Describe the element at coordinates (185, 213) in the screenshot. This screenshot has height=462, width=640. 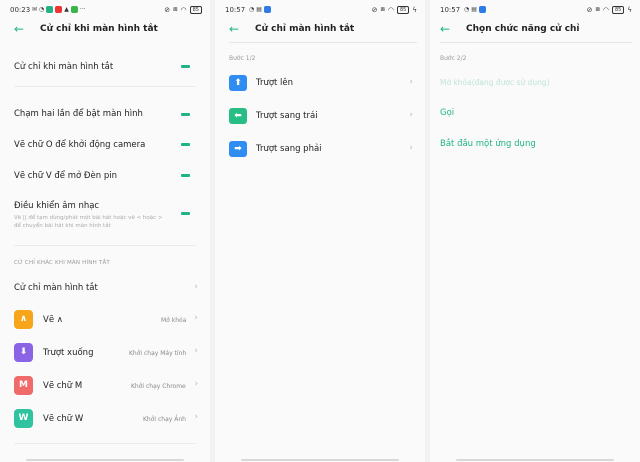
I see `music-control-toggle` at that location.